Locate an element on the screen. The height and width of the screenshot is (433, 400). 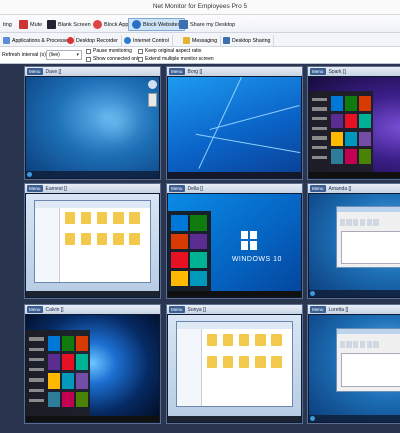
remote-desktop-screen: WINDOWS 10 is located at coordinates (234, 245).